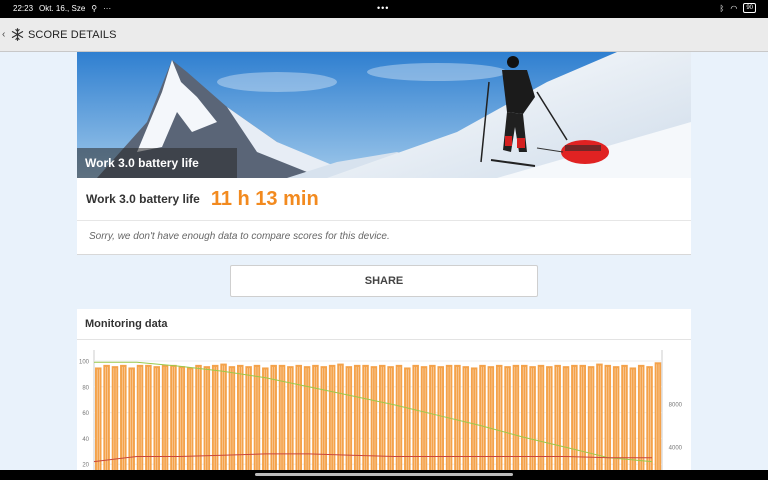  What do you see at coordinates (734, 8) in the screenshot?
I see `wifi-icon: ◠` at bounding box center [734, 8].